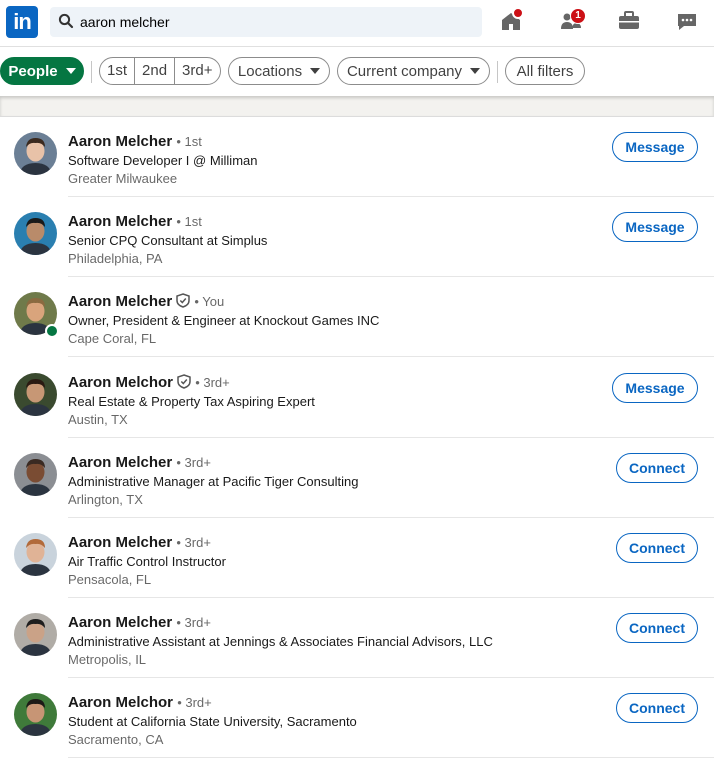  I want to click on online-status-indicator, so click(52, 331).